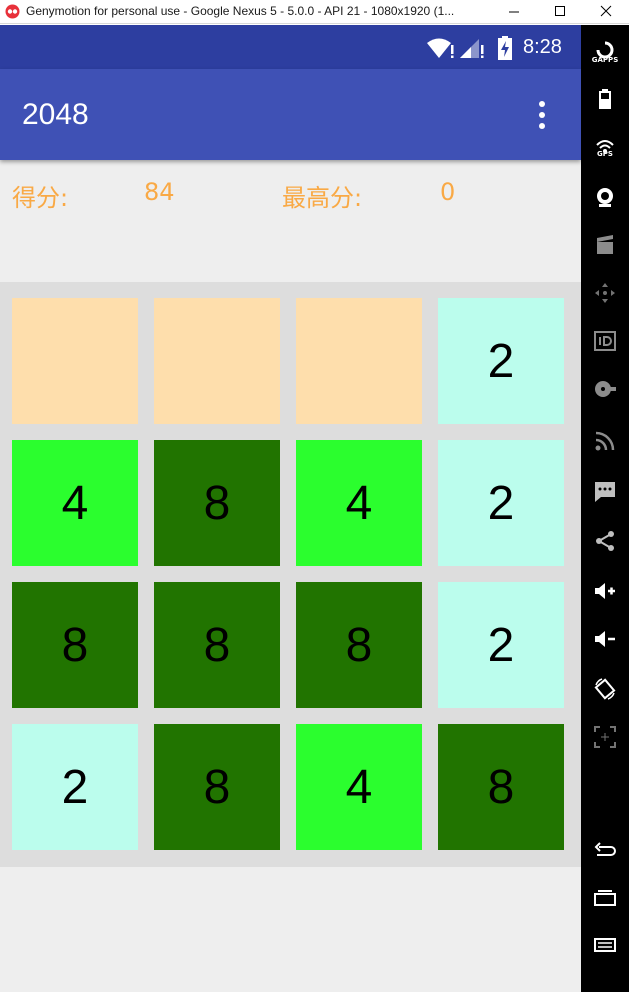 The height and width of the screenshot is (992, 629). I want to click on rss-icon, so click(605, 441).